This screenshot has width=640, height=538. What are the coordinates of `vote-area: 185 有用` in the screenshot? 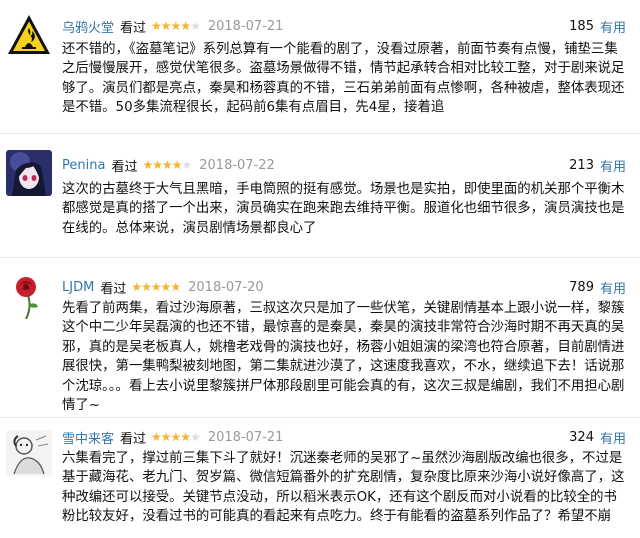 It's located at (597, 26).